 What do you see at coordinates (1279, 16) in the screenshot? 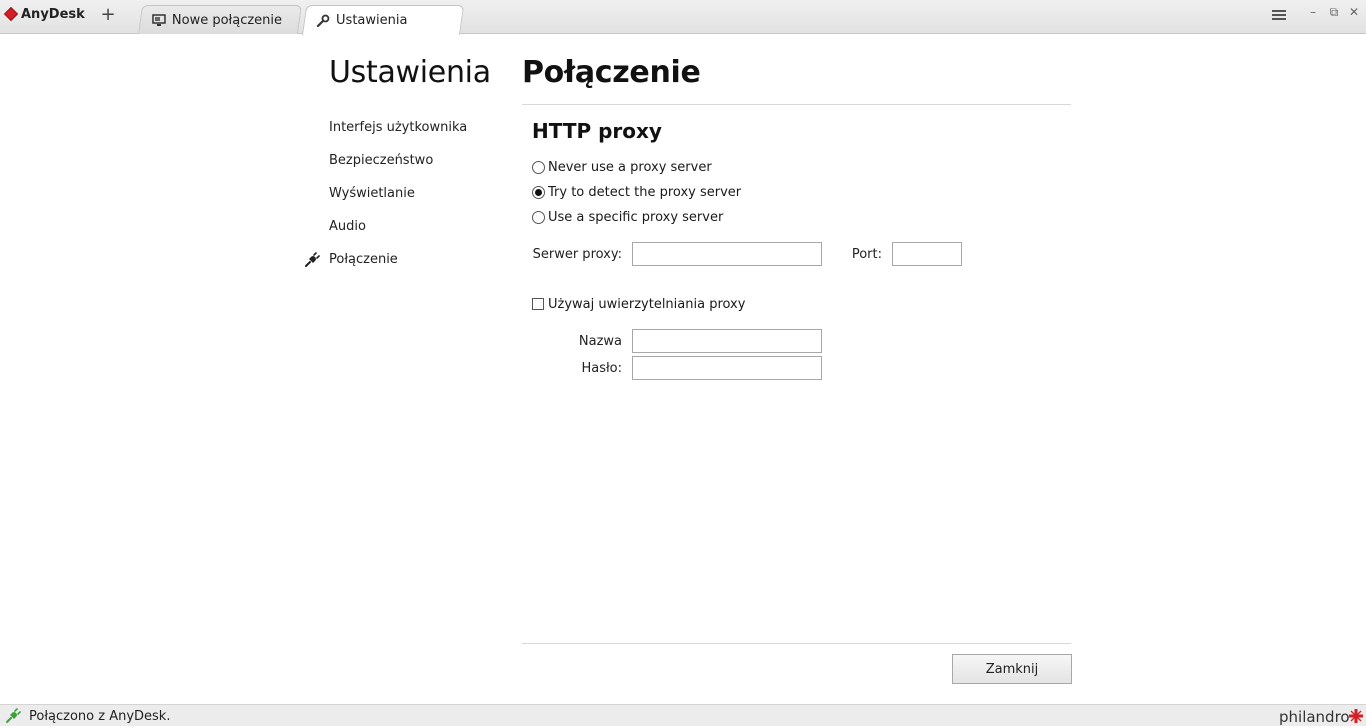
I see `hamburger-menu-icon` at bounding box center [1279, 16].